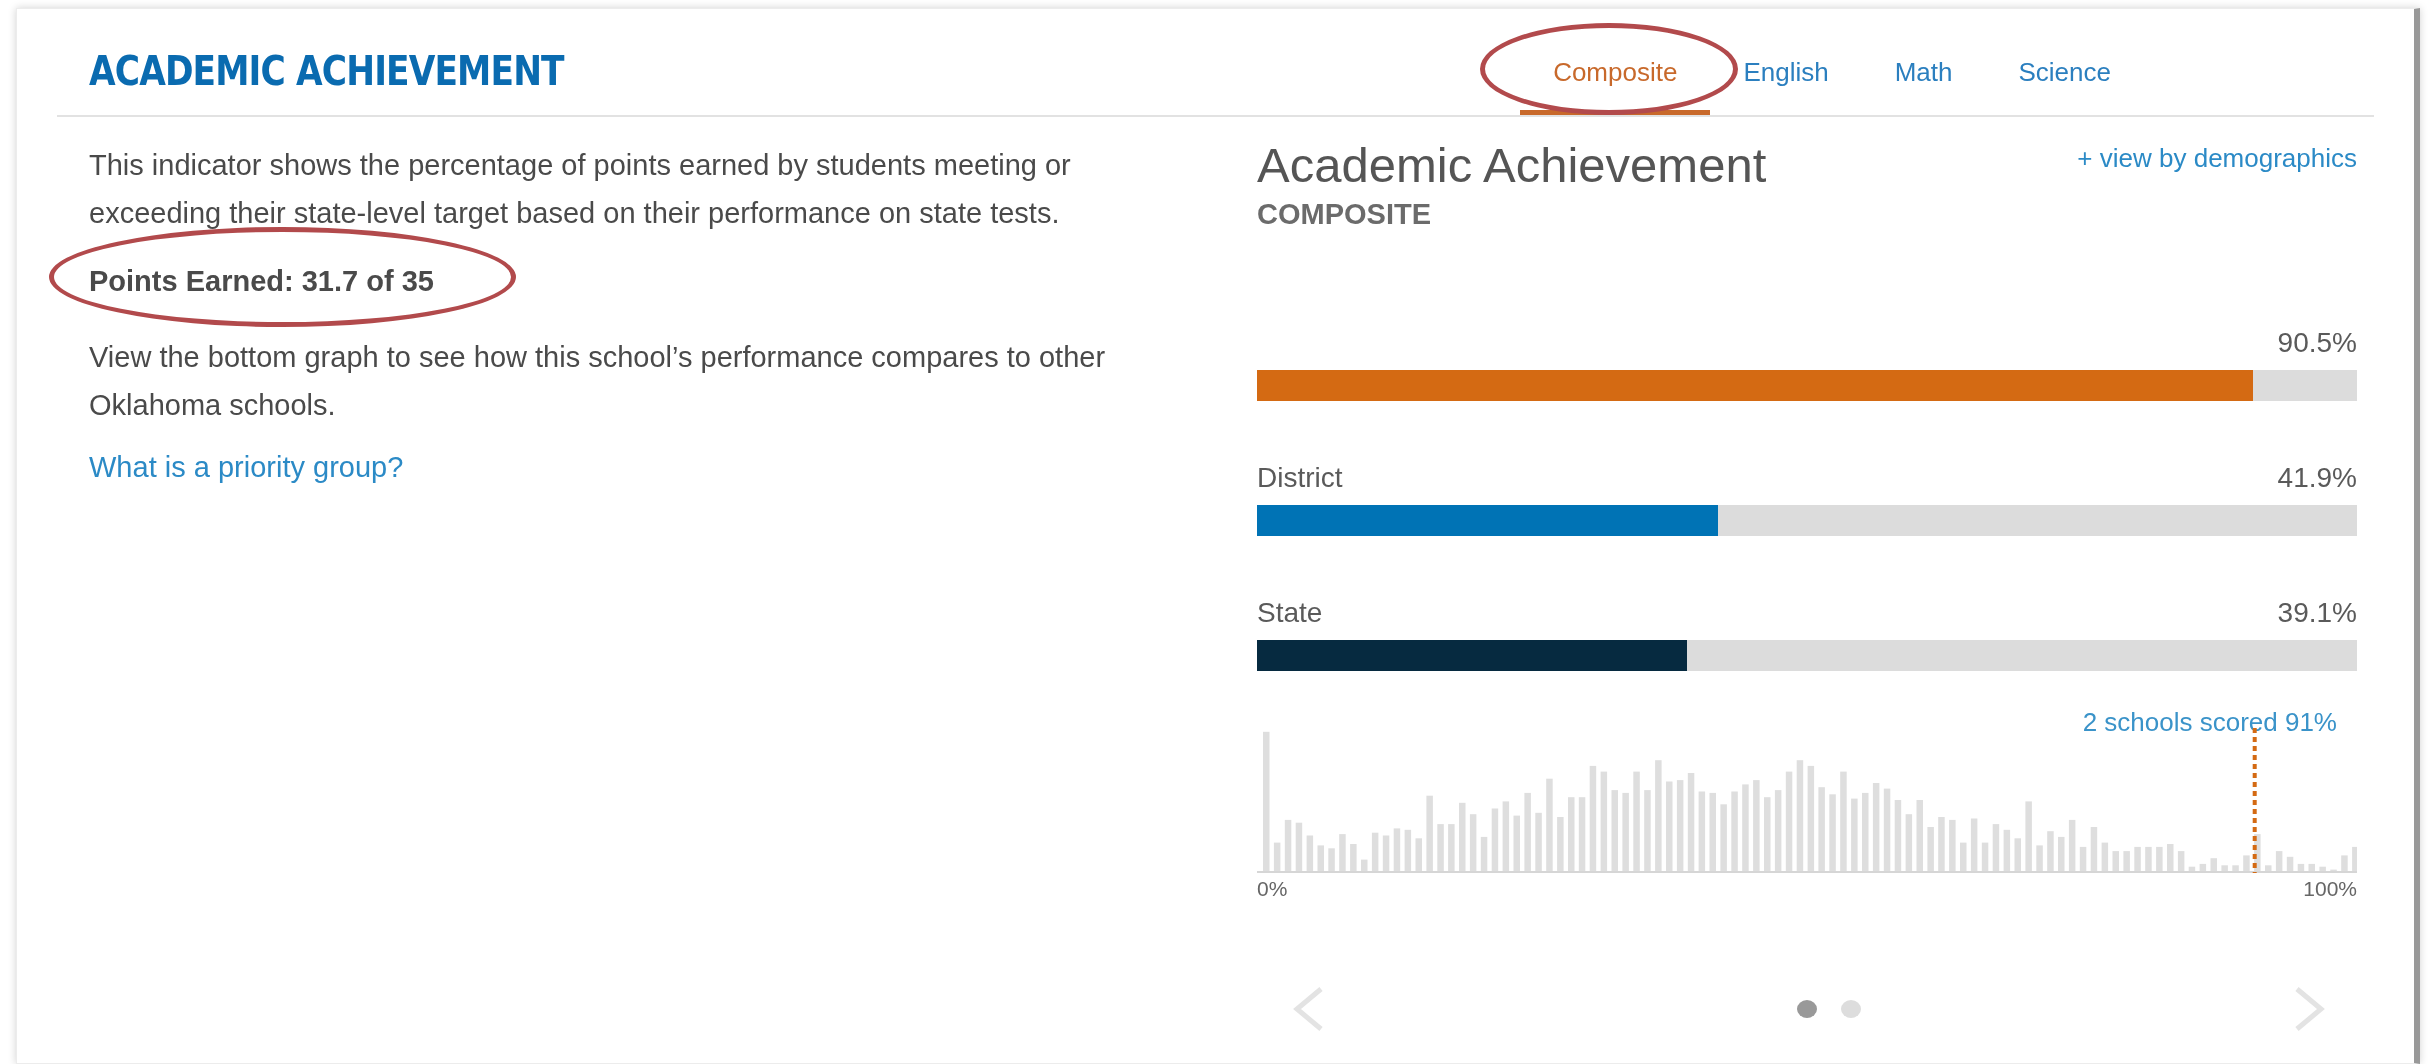 The height and width of the screenshot is (1064, 2434). Describe the element at coordinates (326, 71) in the screenshot. I see `section-title: ACADEMIC ACHIEVEMENT` at that location.